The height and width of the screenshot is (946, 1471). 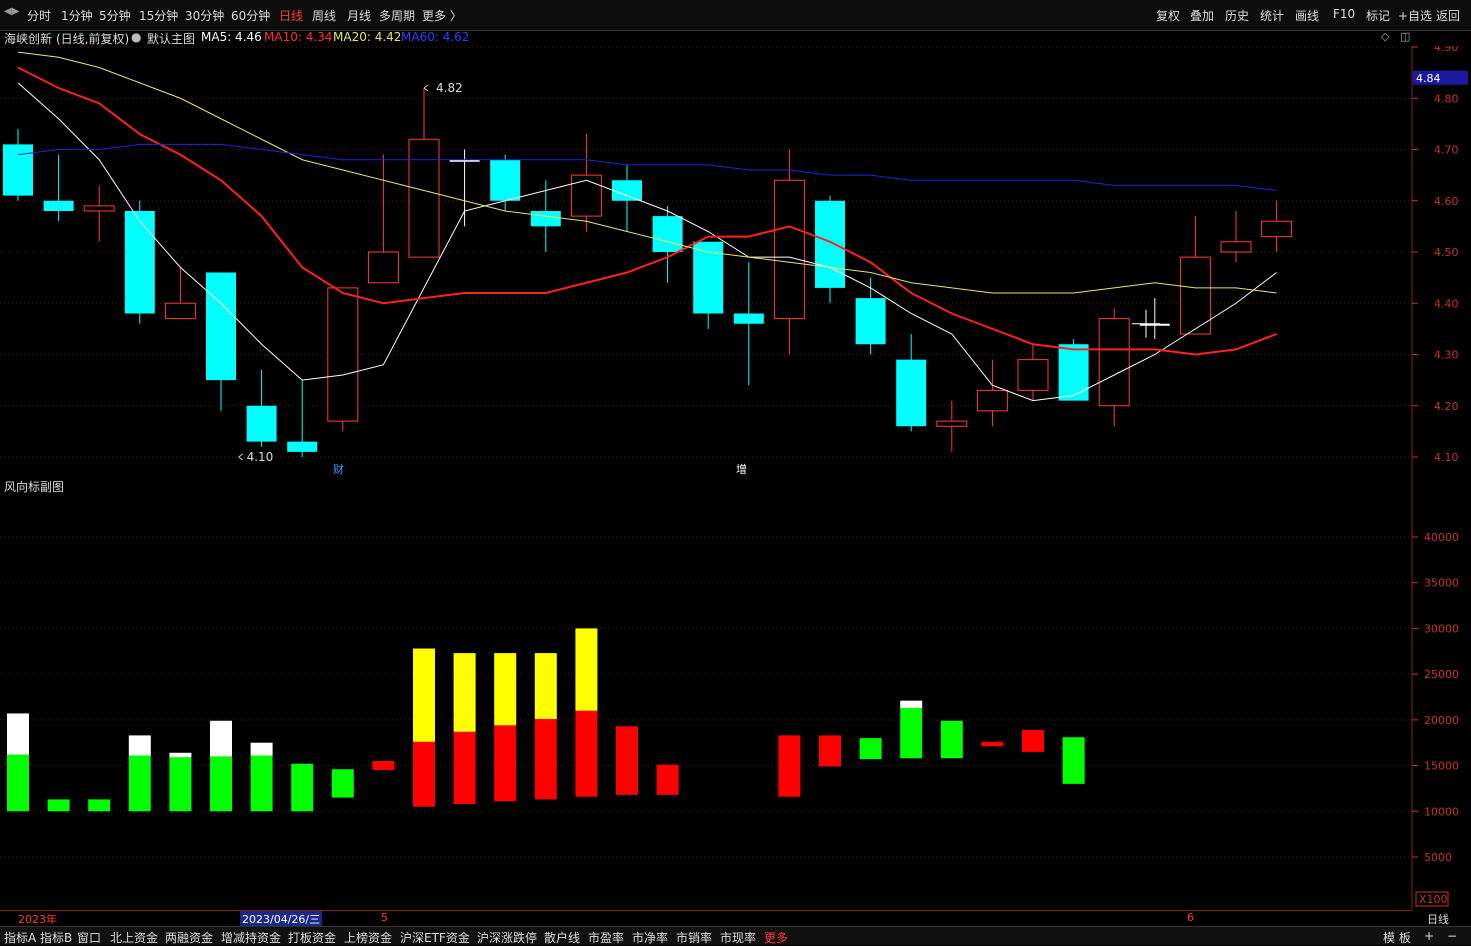 What do you see at coordinates (1405, 36) in the screenshot?
I see `panel-toggle-icon: ◫` at bounding box center [1405, 36].